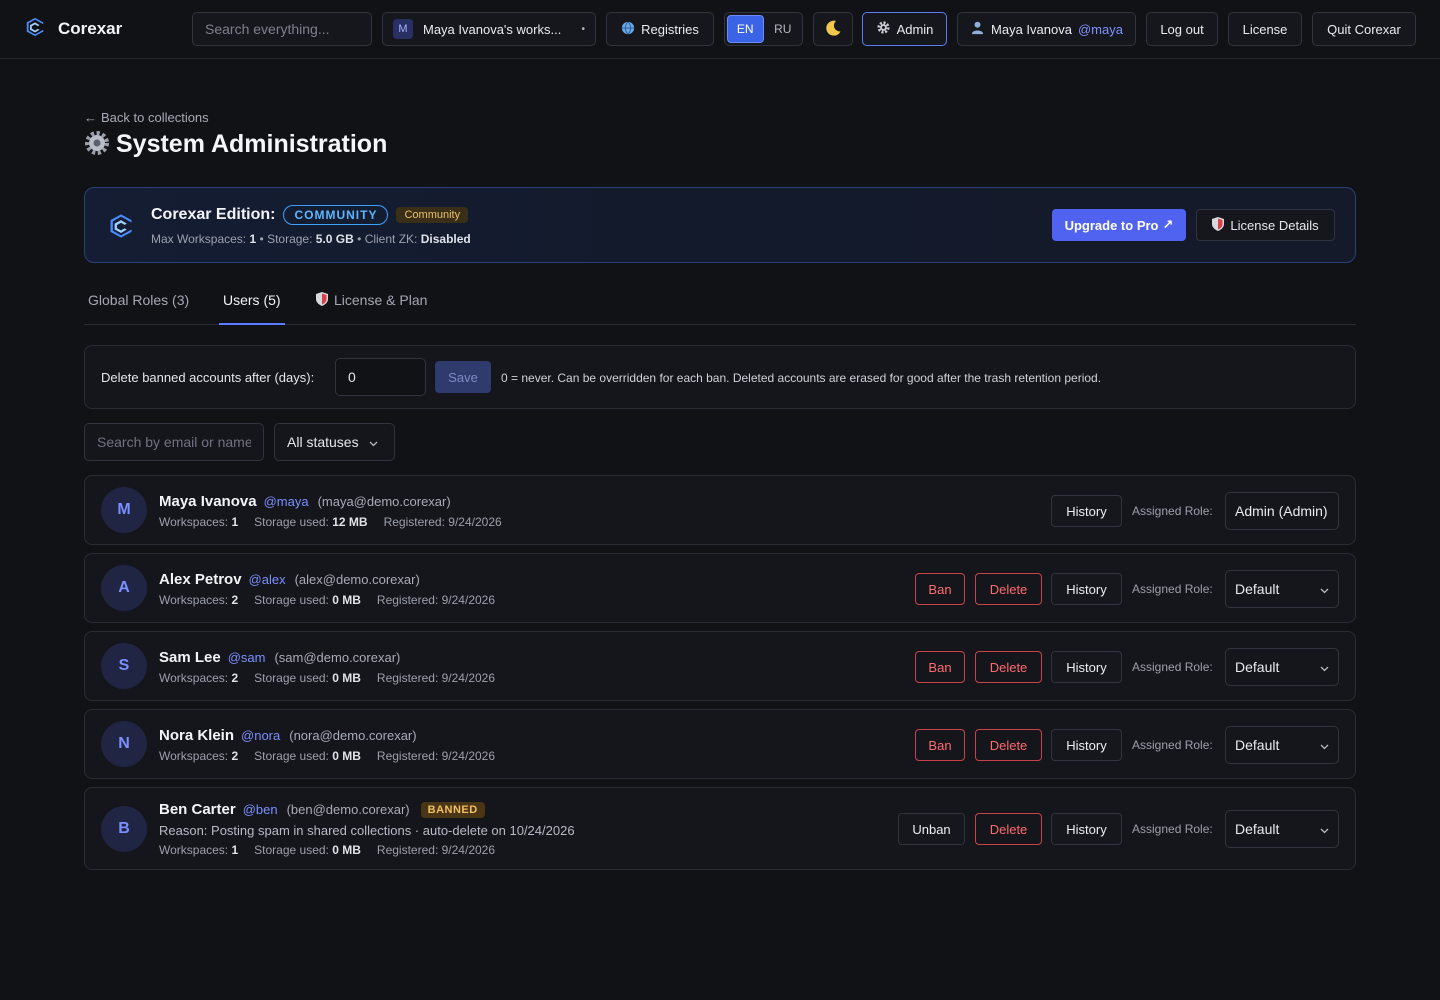 The height and width of the screenshot is (1000, 1440). I want to click on user-identity: Nora Klein @nora (nora@demo.corexar), so click(288, 735).